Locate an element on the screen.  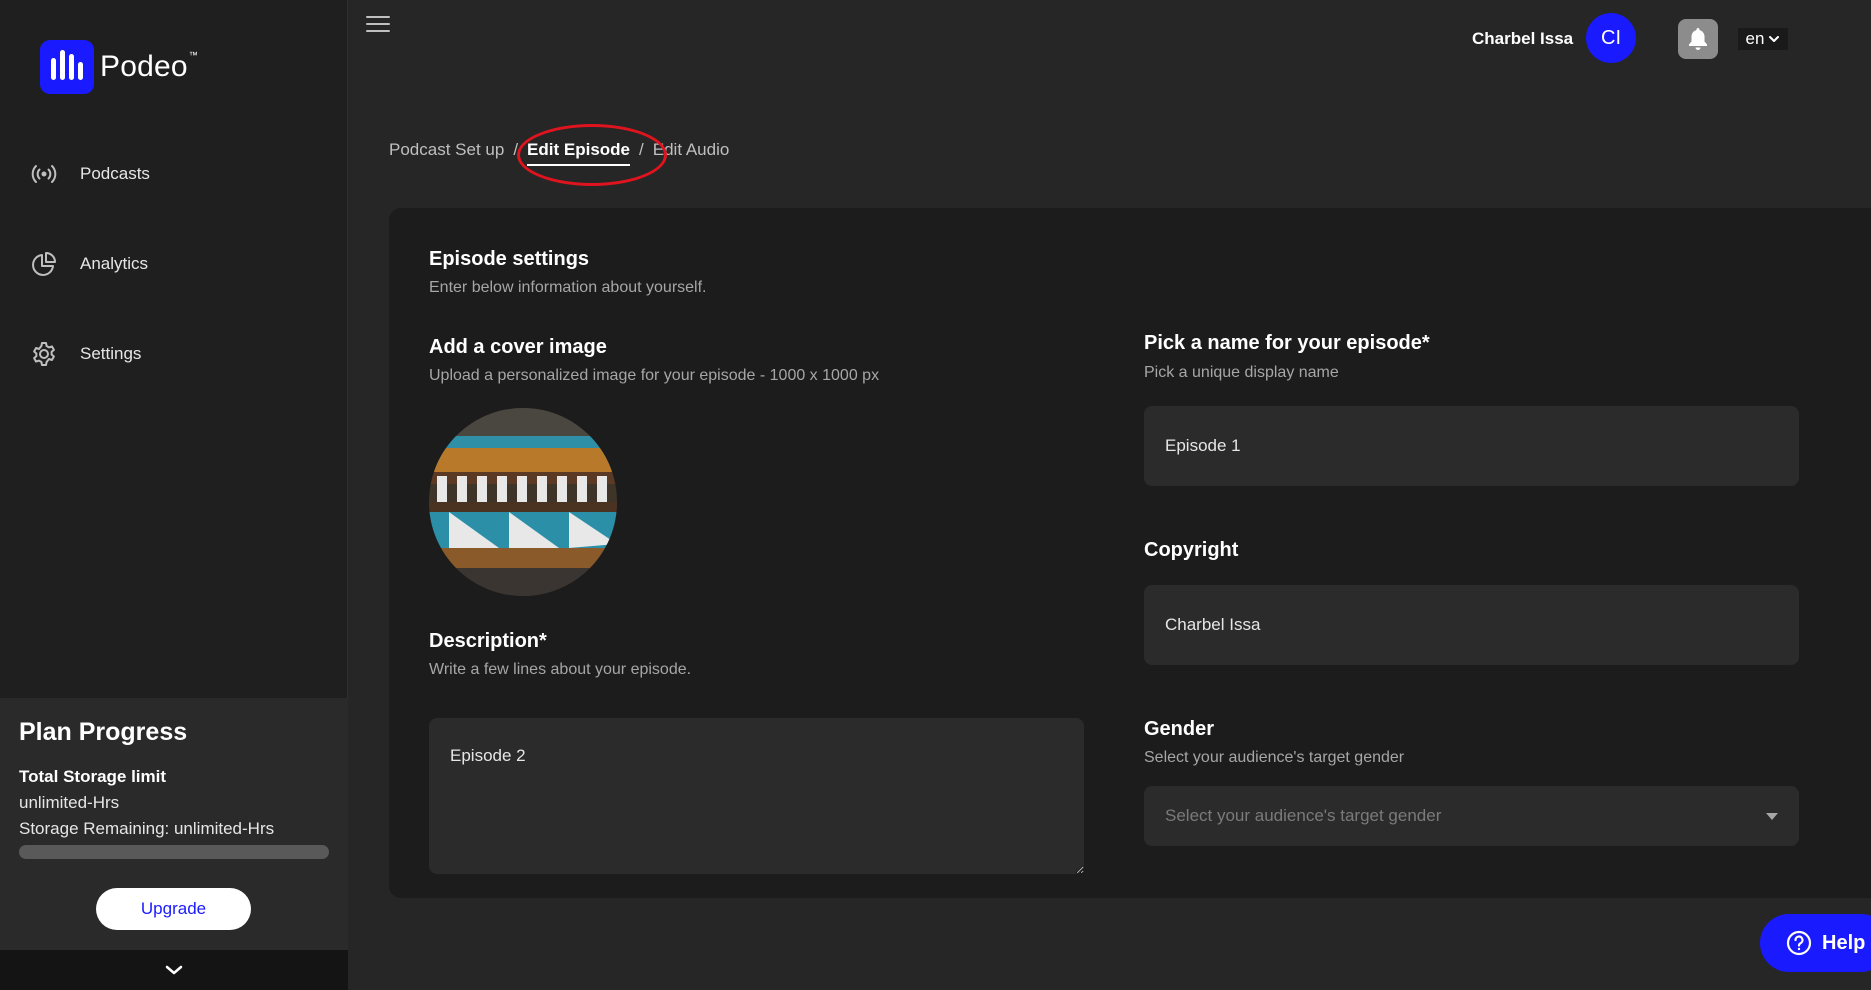
sidebar-item-podcasts: Podcasts is located at coordinates (174, 174).